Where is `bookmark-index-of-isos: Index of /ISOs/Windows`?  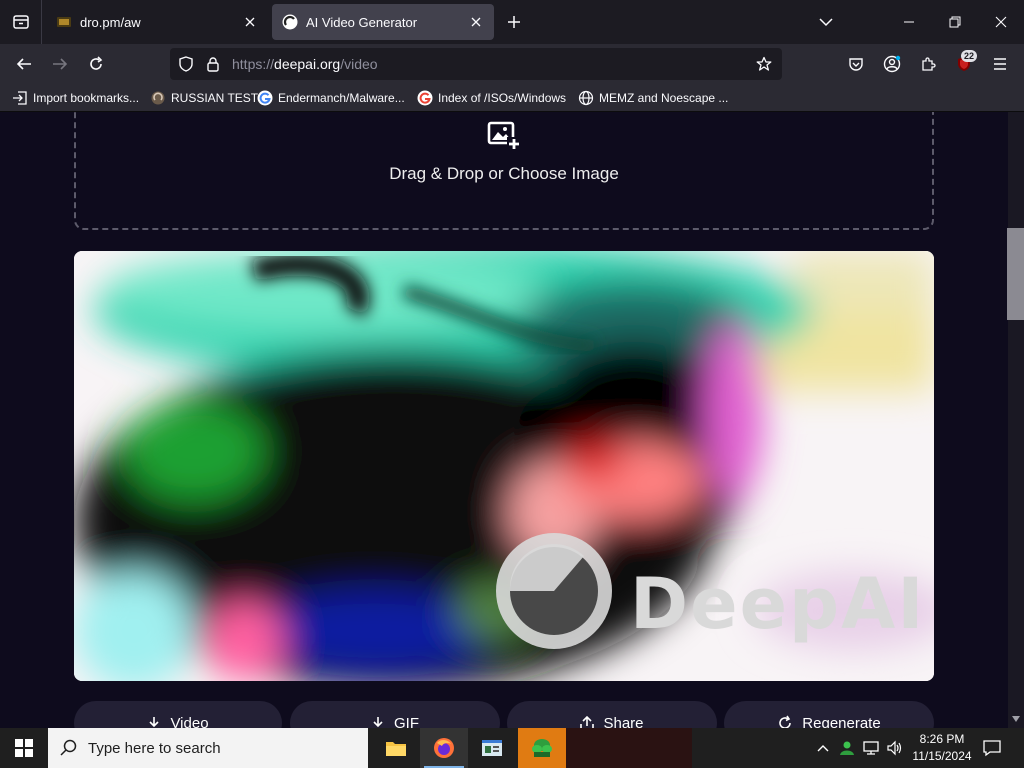
bookmark-index-of-isos: Index of /ISOs/Windows is located at coordinates (491, 98).